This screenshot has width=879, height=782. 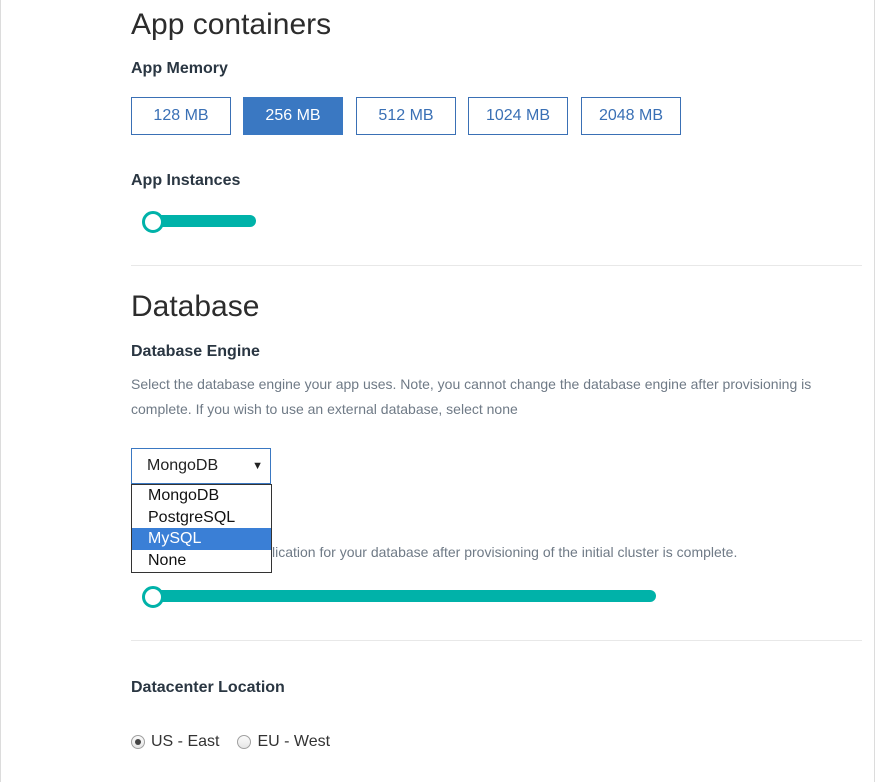 What do you see at coordinates (208, 687) in the screenshot?
I see `datacenter-location-label: Datacenter Location` at bounding box center [208, 687].